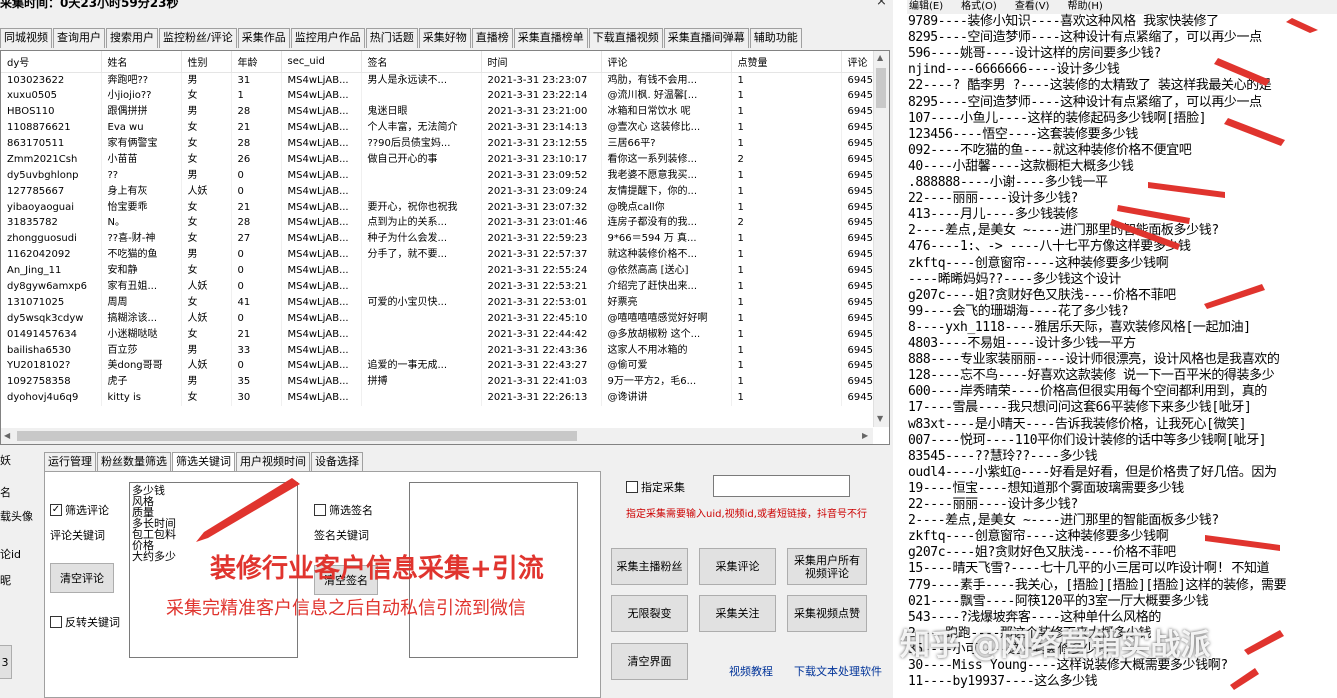 The image size is (1337, 698). I want to click on collect-video-likes-button: 采集视频点赞, so click(827, 613).